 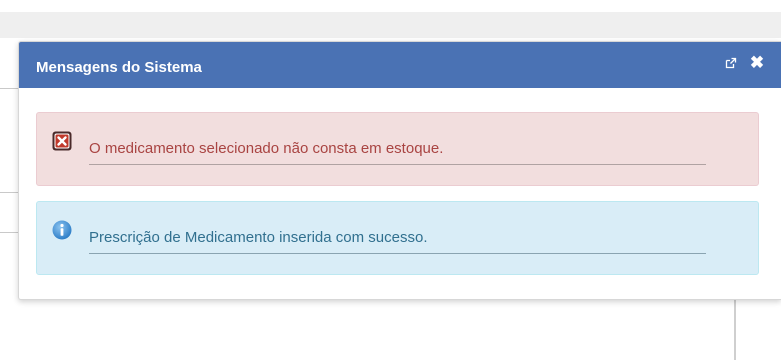 I want to click on info-icon, so click(x=62, y=230).